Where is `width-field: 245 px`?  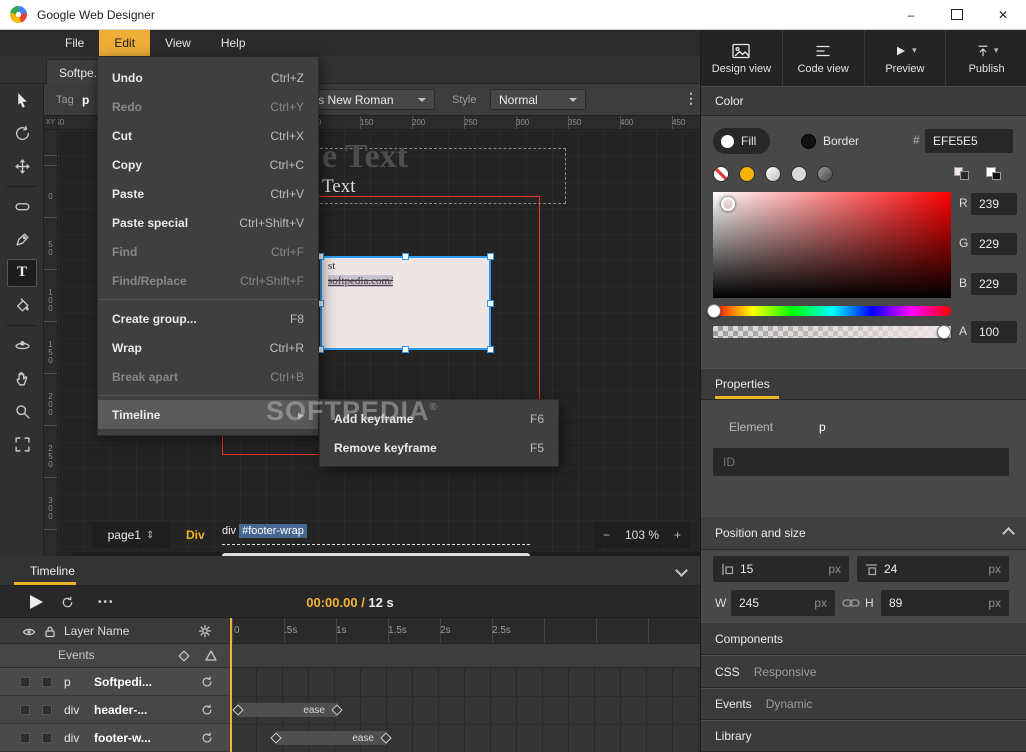
width-field: 245 px is located at coordinates (783, 603).